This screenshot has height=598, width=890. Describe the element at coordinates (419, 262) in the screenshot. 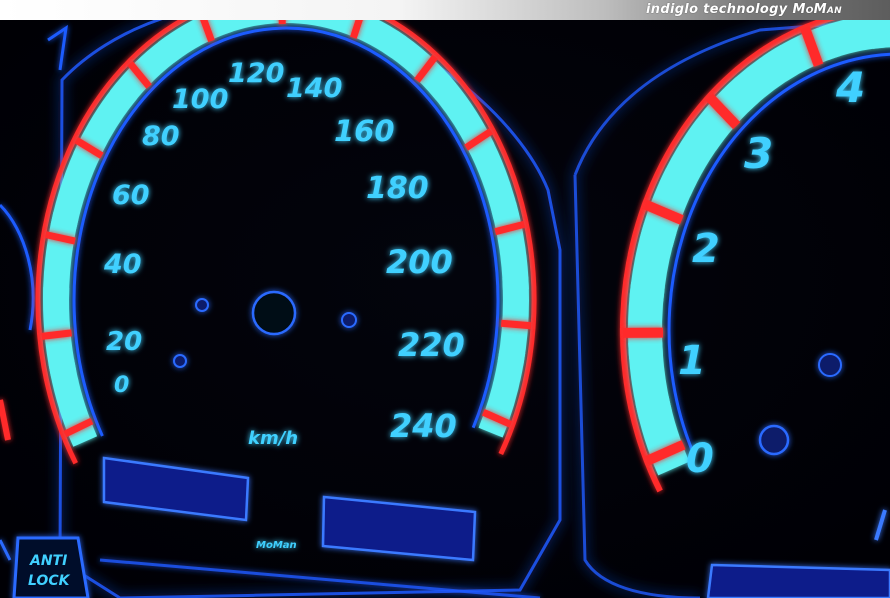

I see `speed-numeral-200: 200` at that location.